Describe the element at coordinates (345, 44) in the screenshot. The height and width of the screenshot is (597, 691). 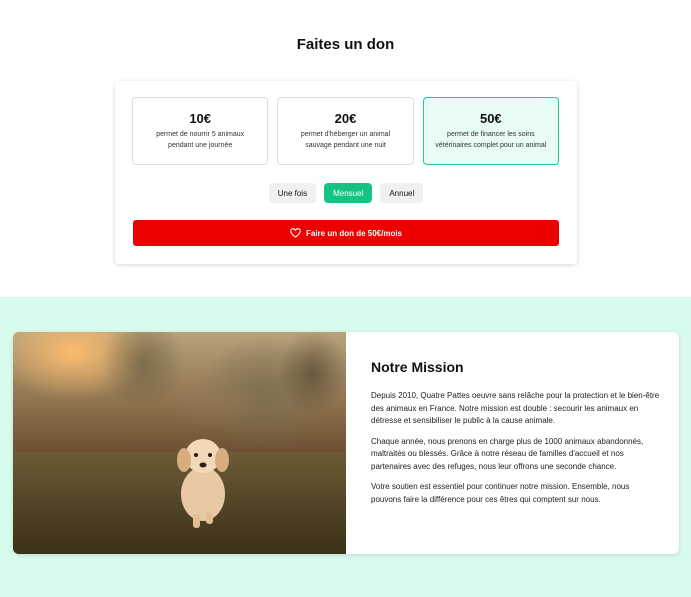
I see `page-title: Faites un don` at that location.